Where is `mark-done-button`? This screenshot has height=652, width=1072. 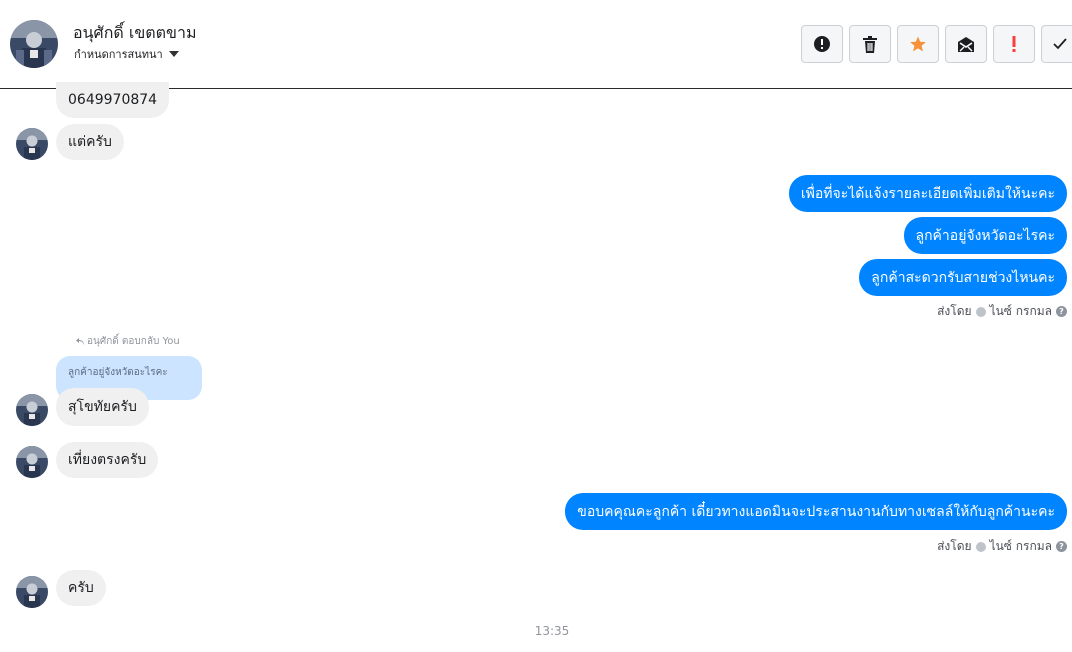 mark-done-button is located at coordinates (1056, 44).